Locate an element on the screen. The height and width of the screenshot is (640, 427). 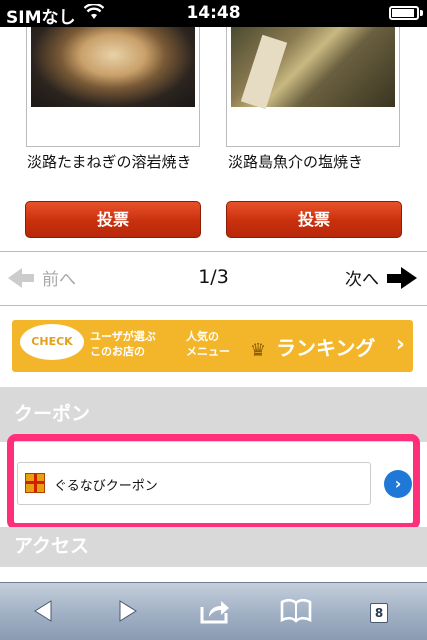
banner-lead: ユーザが選ぶ このお店の is located at coordinates (123, 344).